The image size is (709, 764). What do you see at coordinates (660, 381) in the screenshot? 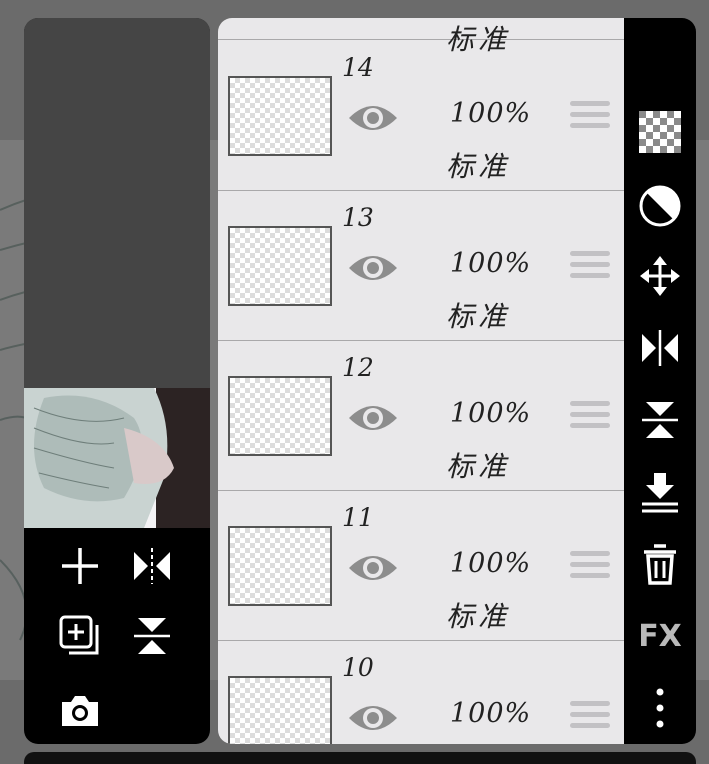
I see `layer-tools-toolbar: FX` at bounding box center [660, 381].